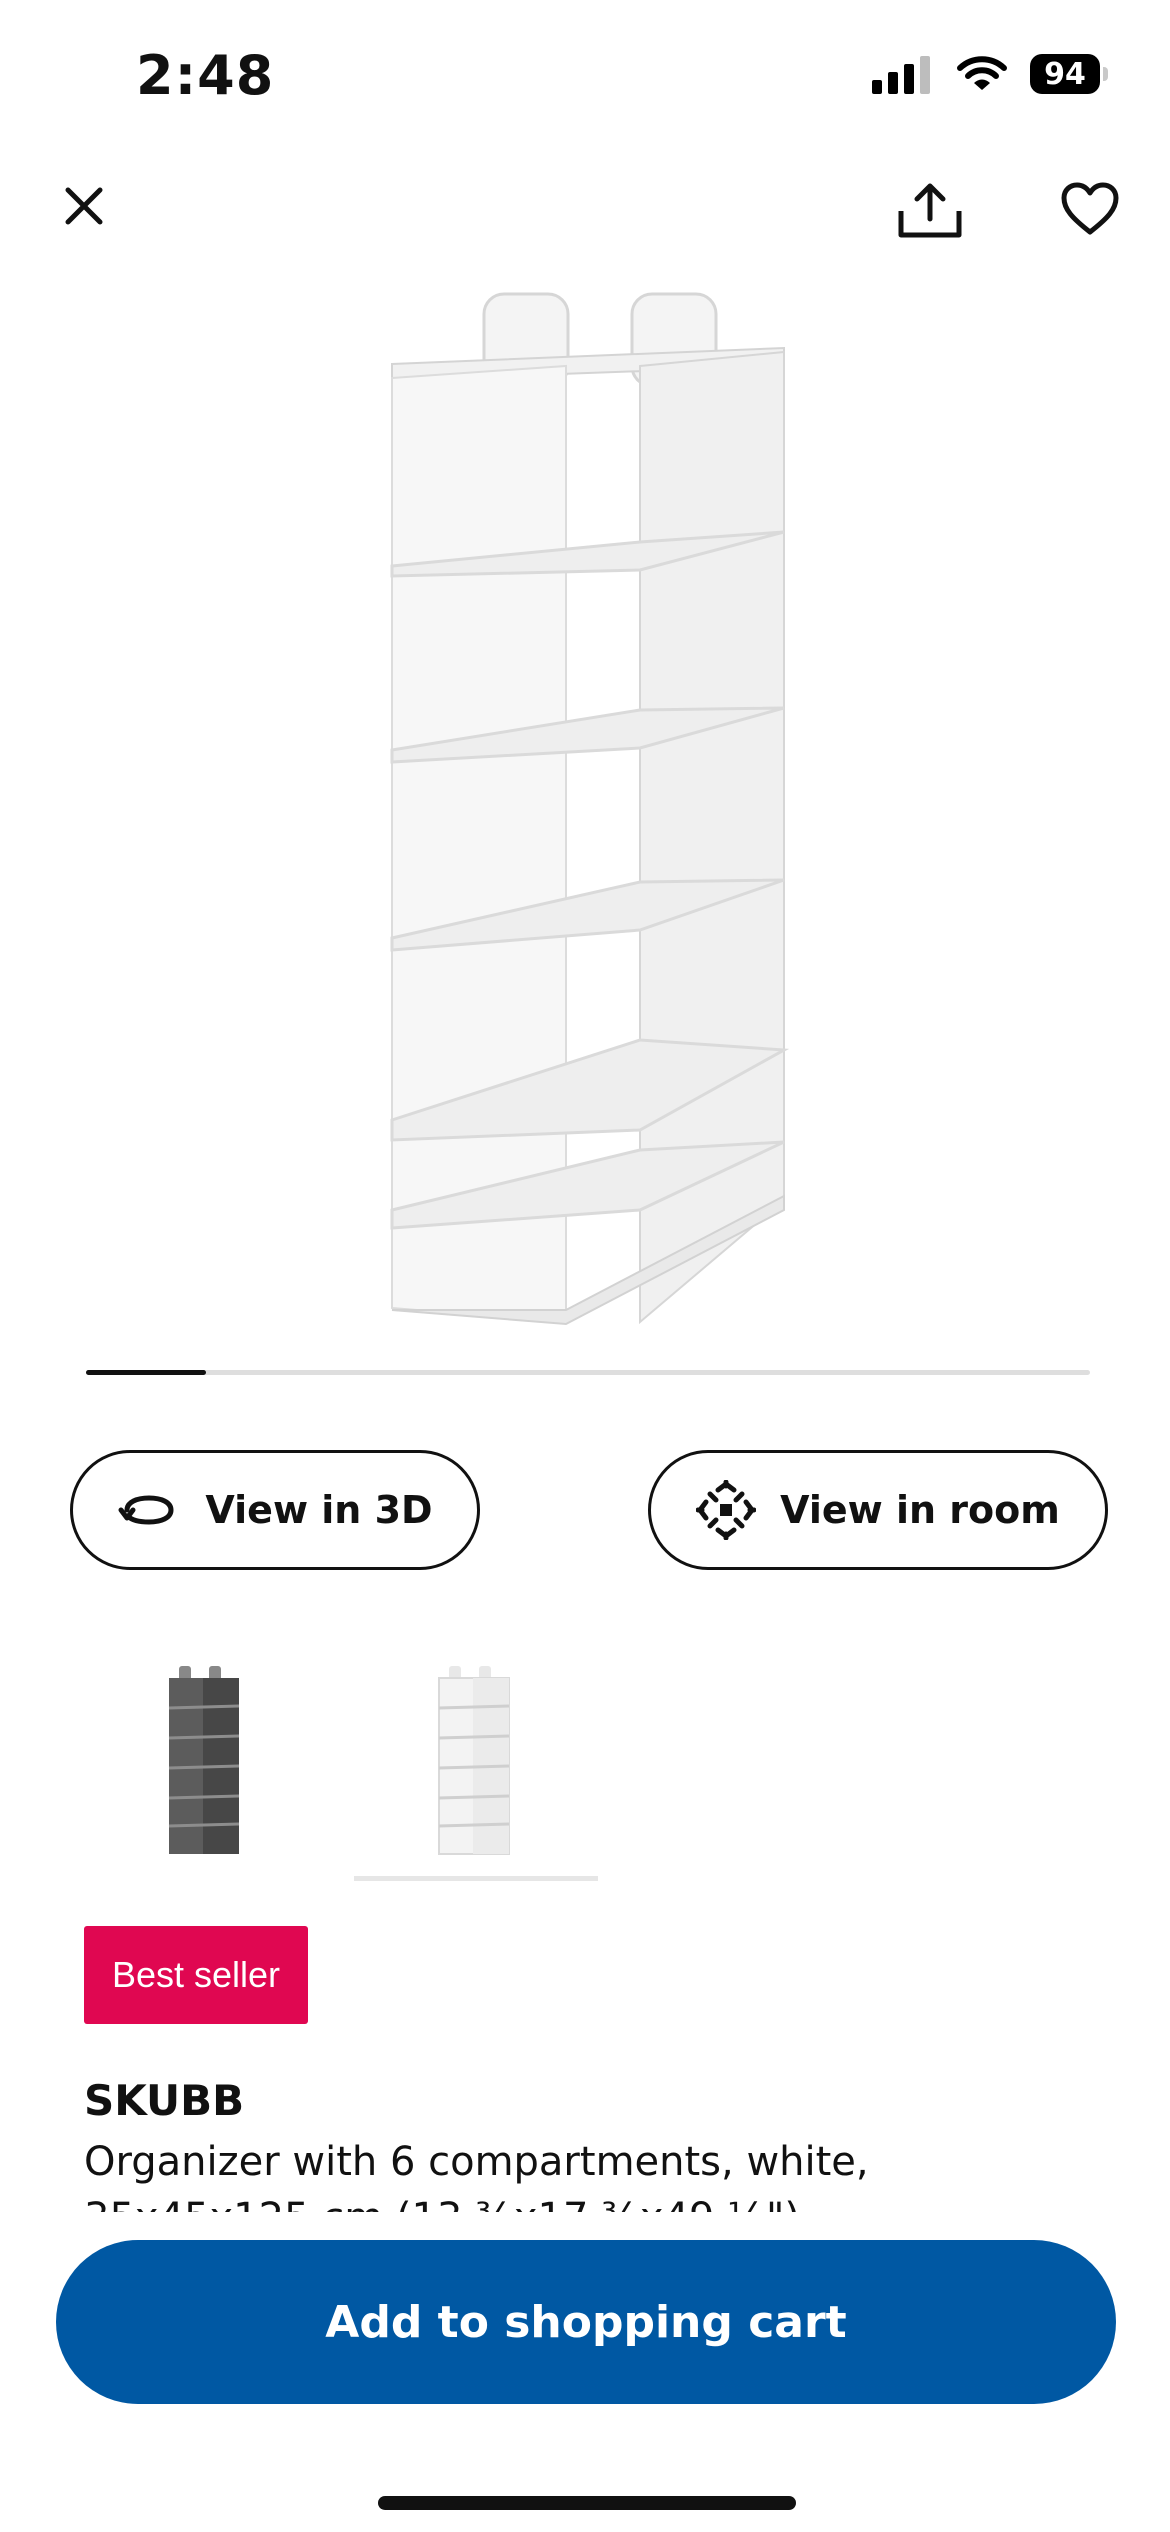  What do you see at coordinates (476, 1878) in the screenshot?
I see `selected-variant-indicator` at bounding box center [476, 1878].